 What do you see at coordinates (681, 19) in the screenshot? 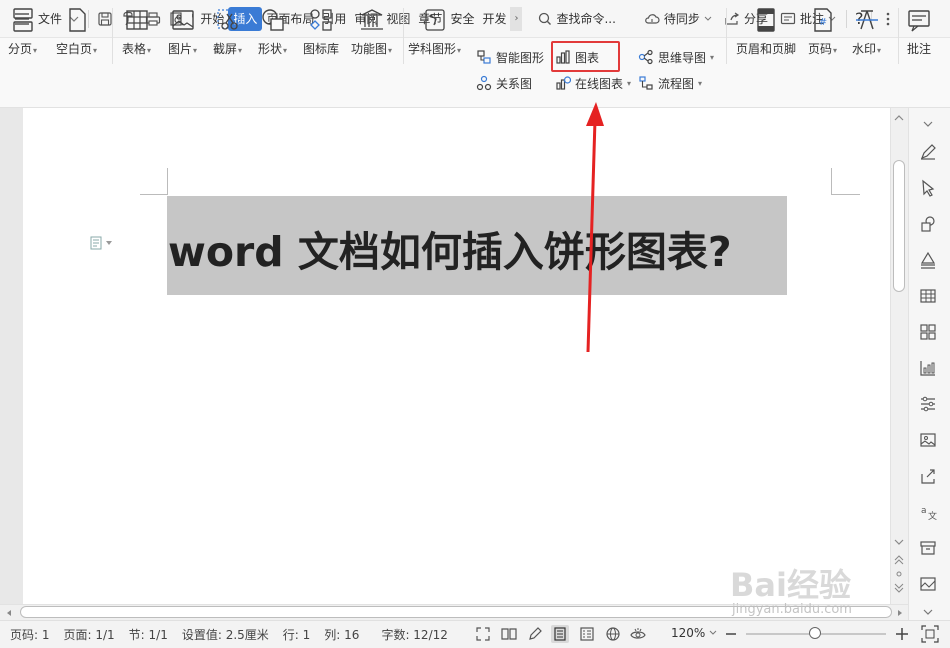
I see `sync-label: 待同步` at bounding box center [681, 19].